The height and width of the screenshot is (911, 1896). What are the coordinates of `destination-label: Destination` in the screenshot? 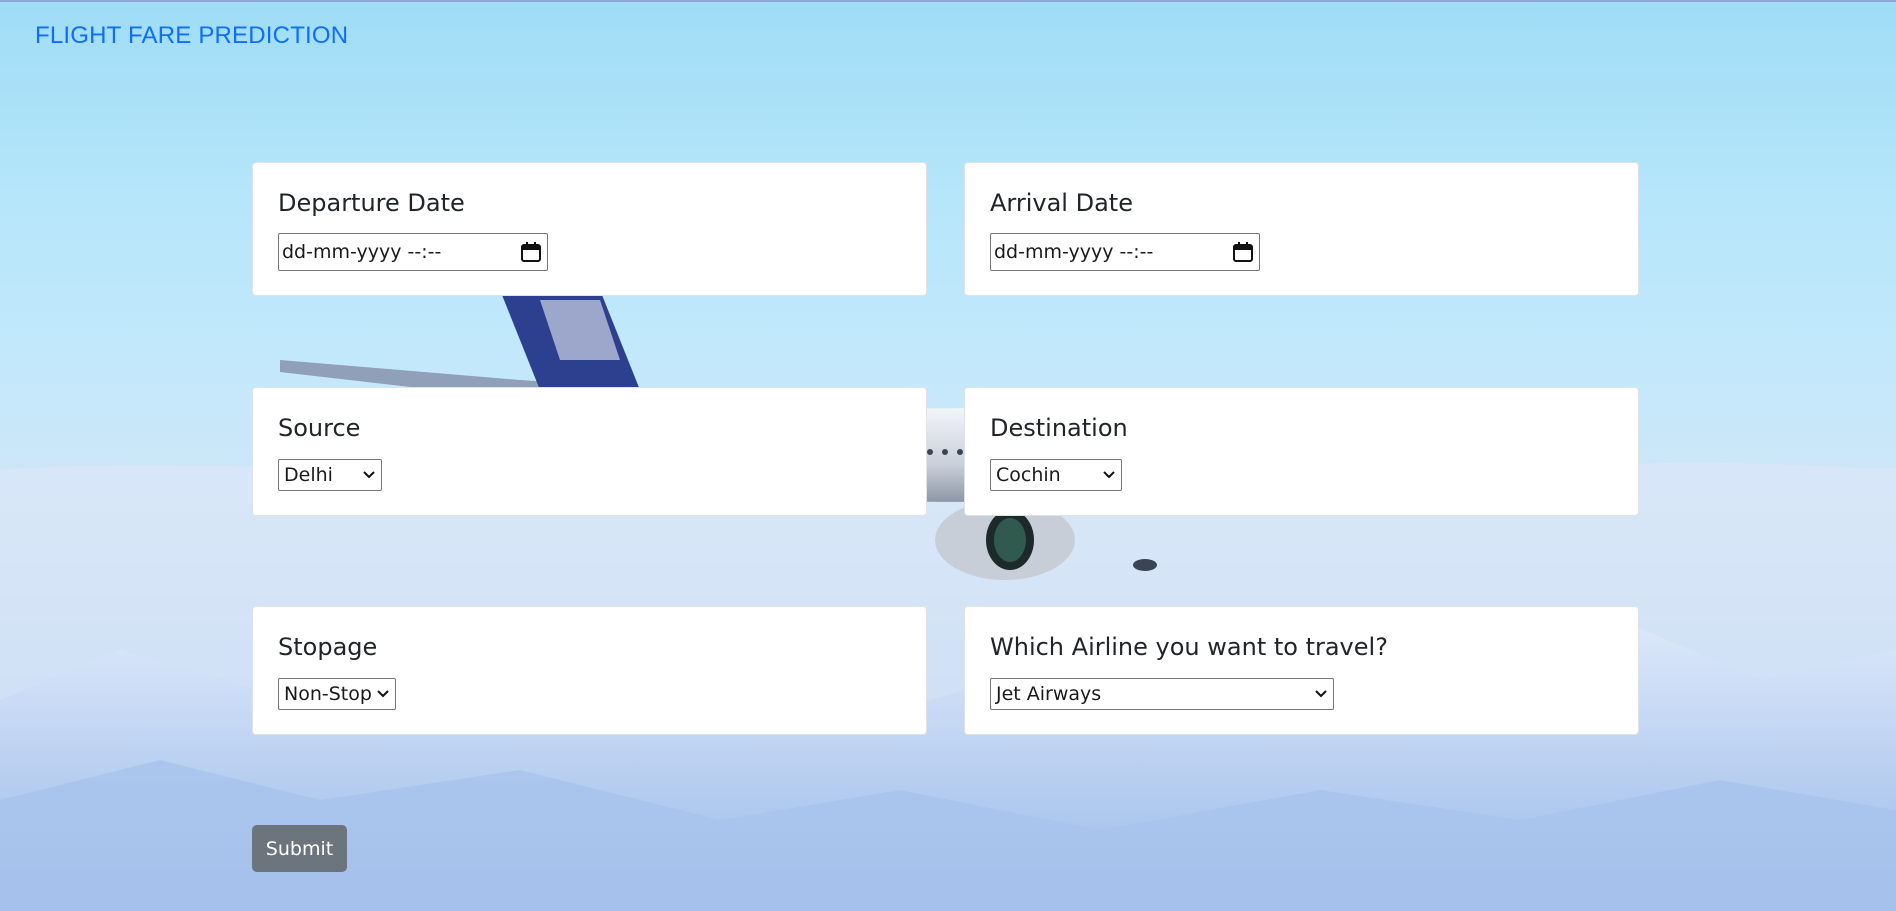 It's located at (1059, 428).